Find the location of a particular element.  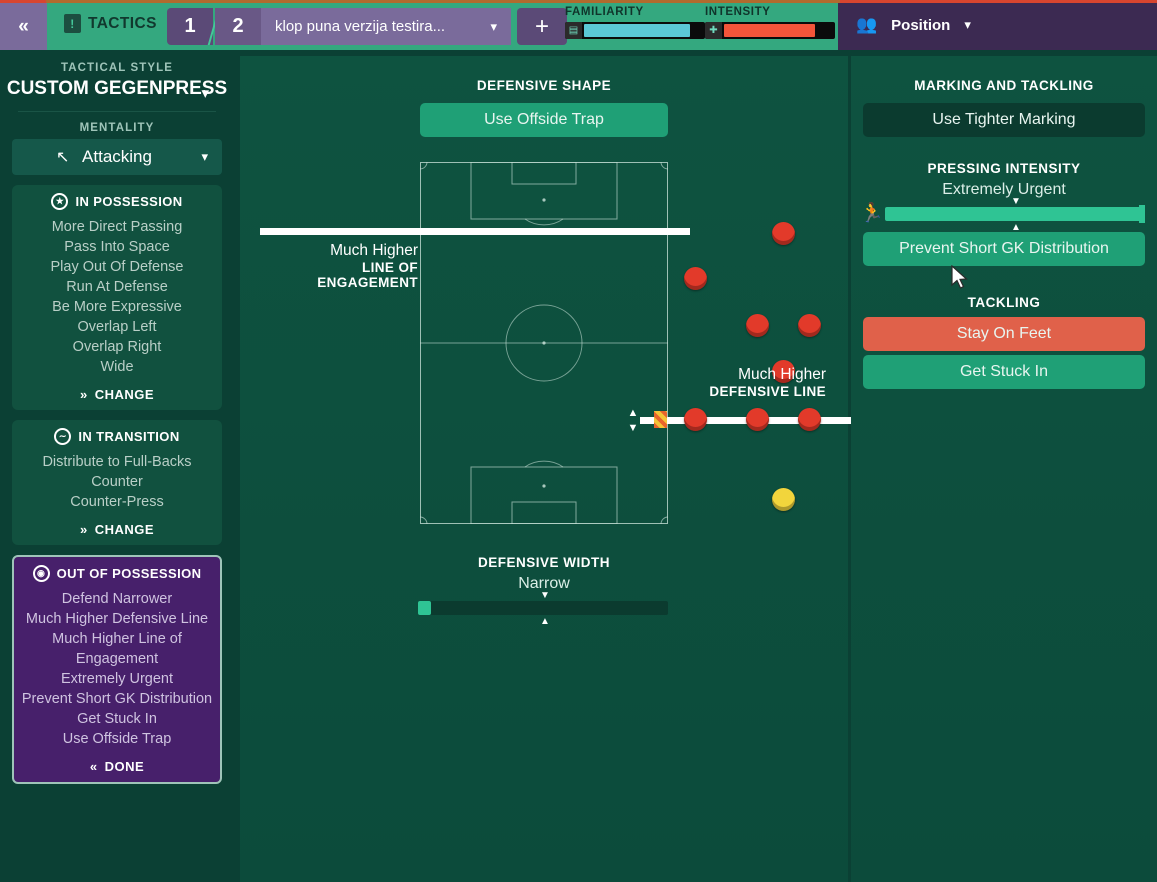

tactics-title-label: TACTICS is located at coordinates (122, 23).